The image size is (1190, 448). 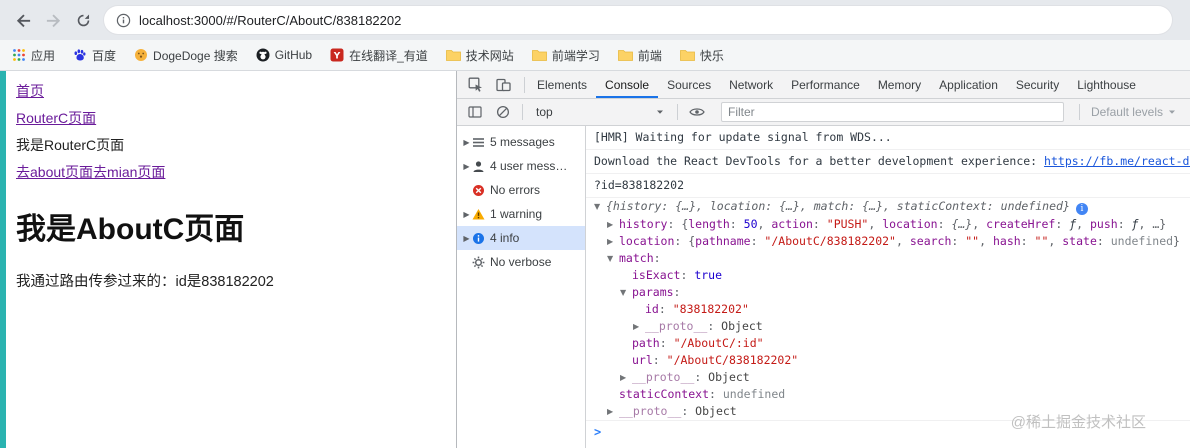 I want to click on apps-icon, so click(x=19, y=55).